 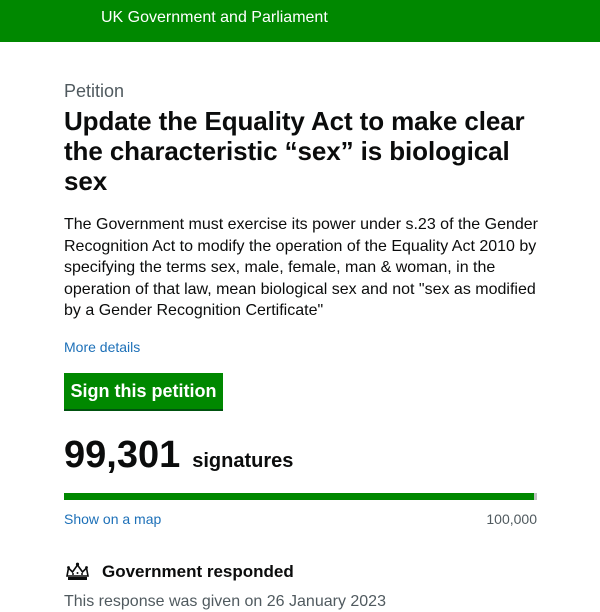 What do you see at coordinates (112, 519) in the screenshot?
I see `show-on-map-link: Show on a map` at bounding box center [112, 519].